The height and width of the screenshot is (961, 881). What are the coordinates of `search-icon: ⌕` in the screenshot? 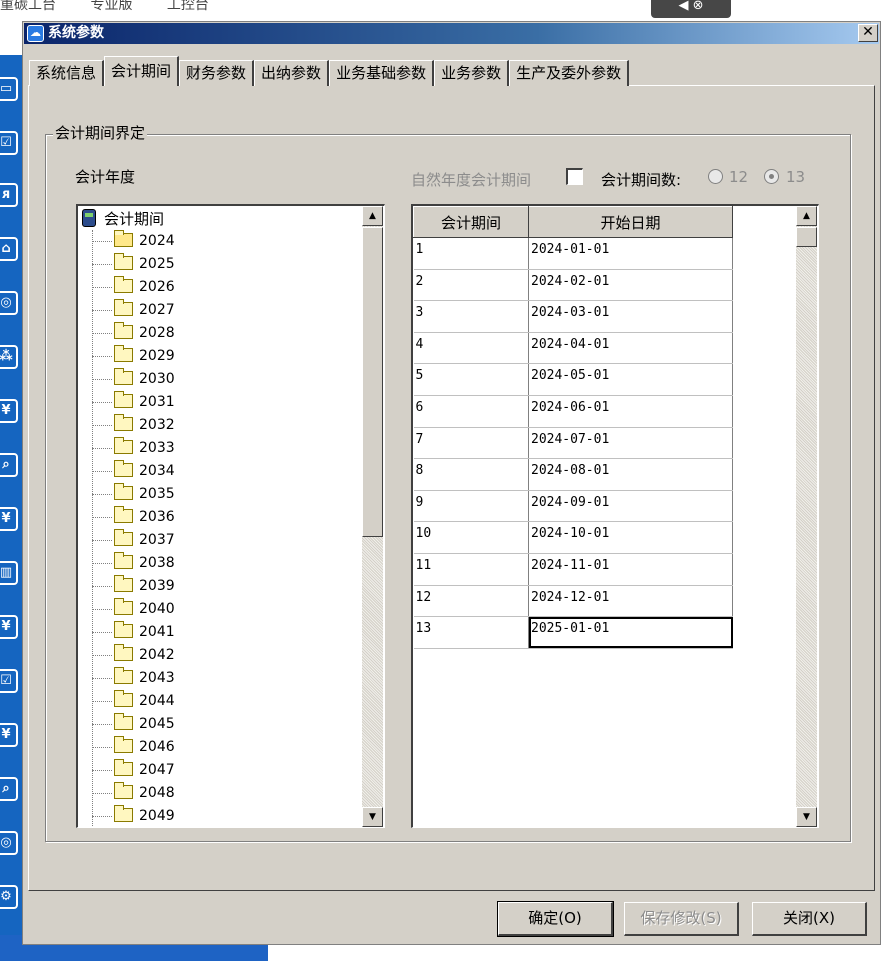 It's located at (9, 789).